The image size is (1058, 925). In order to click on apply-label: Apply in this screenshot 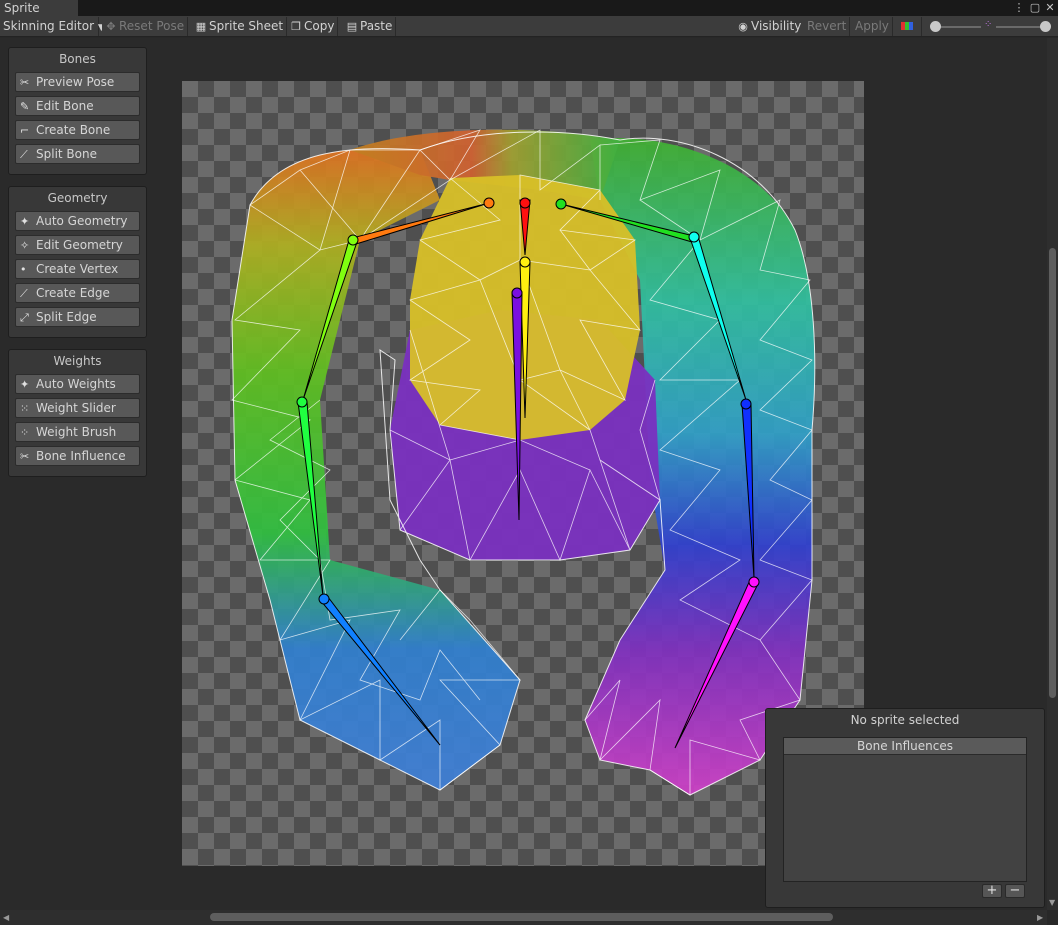, I will do `click(872, 26)`.